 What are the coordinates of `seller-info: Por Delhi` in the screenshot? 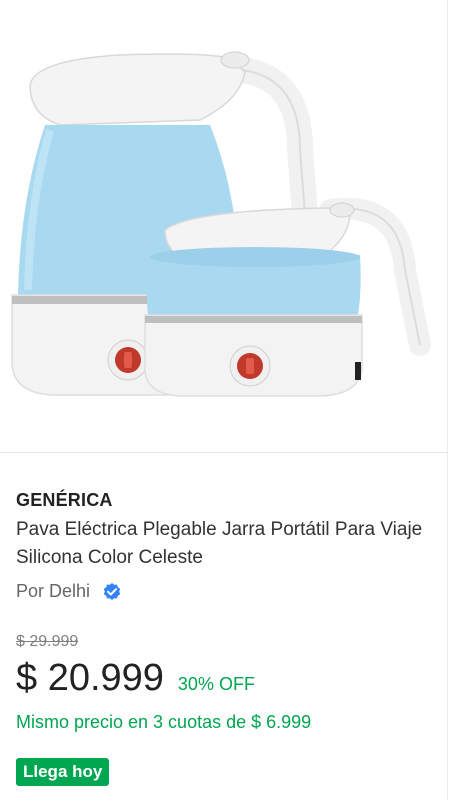 It's located at (69, 591).